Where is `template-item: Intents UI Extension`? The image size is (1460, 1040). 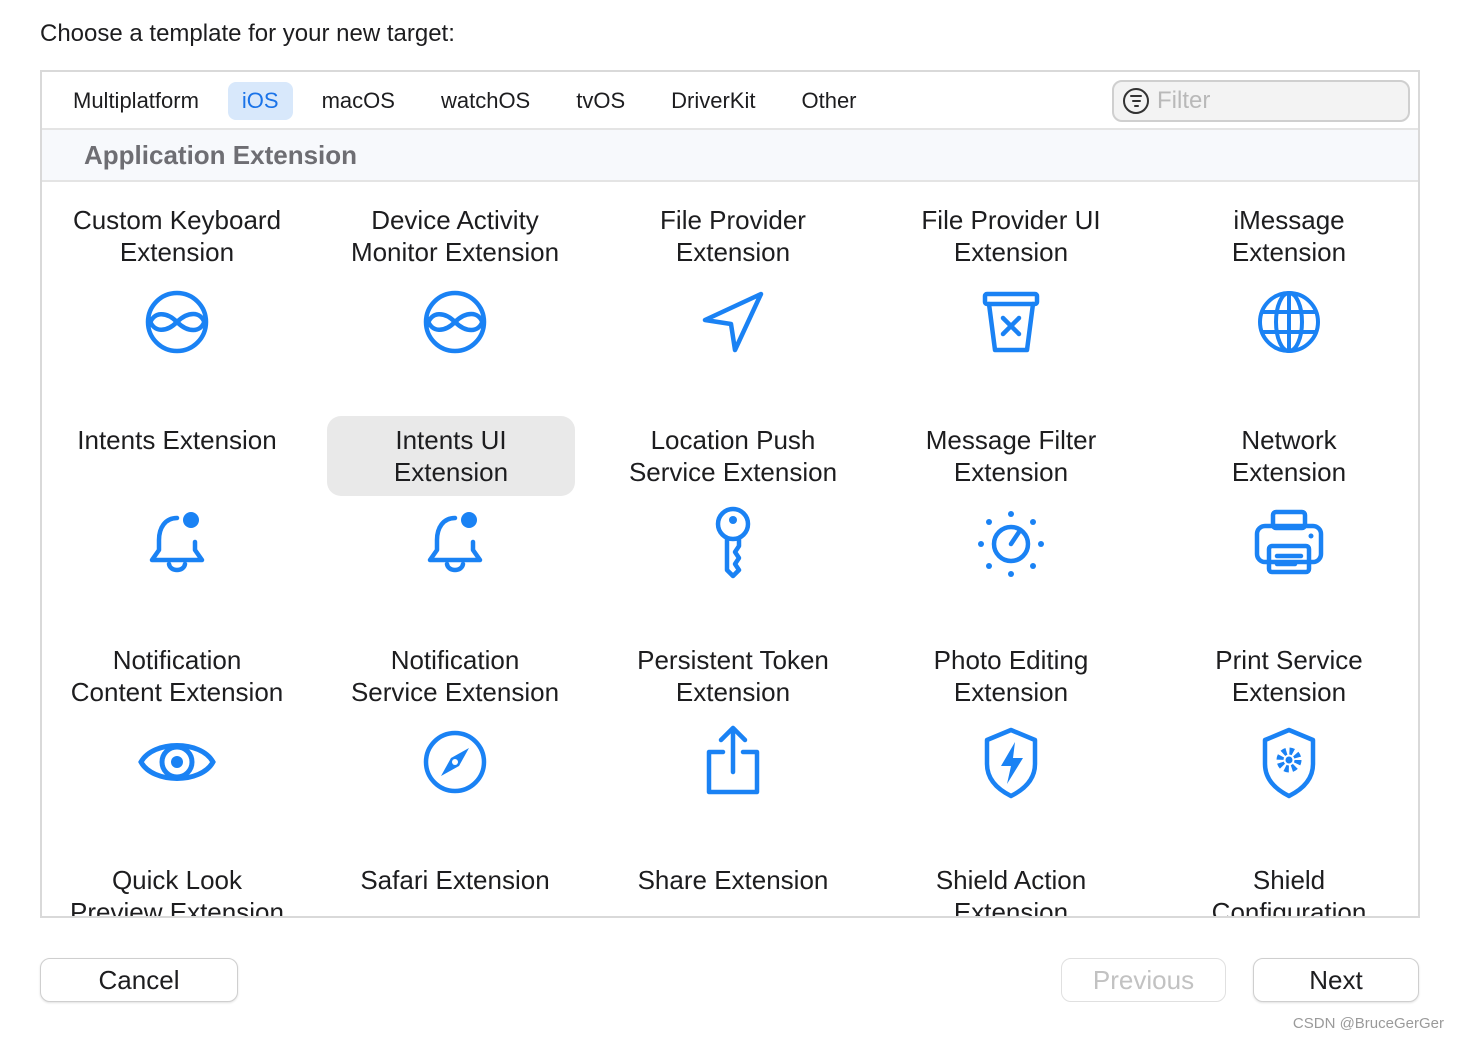
template-item: Intents UI Extension is located at coordinates (455, 512).